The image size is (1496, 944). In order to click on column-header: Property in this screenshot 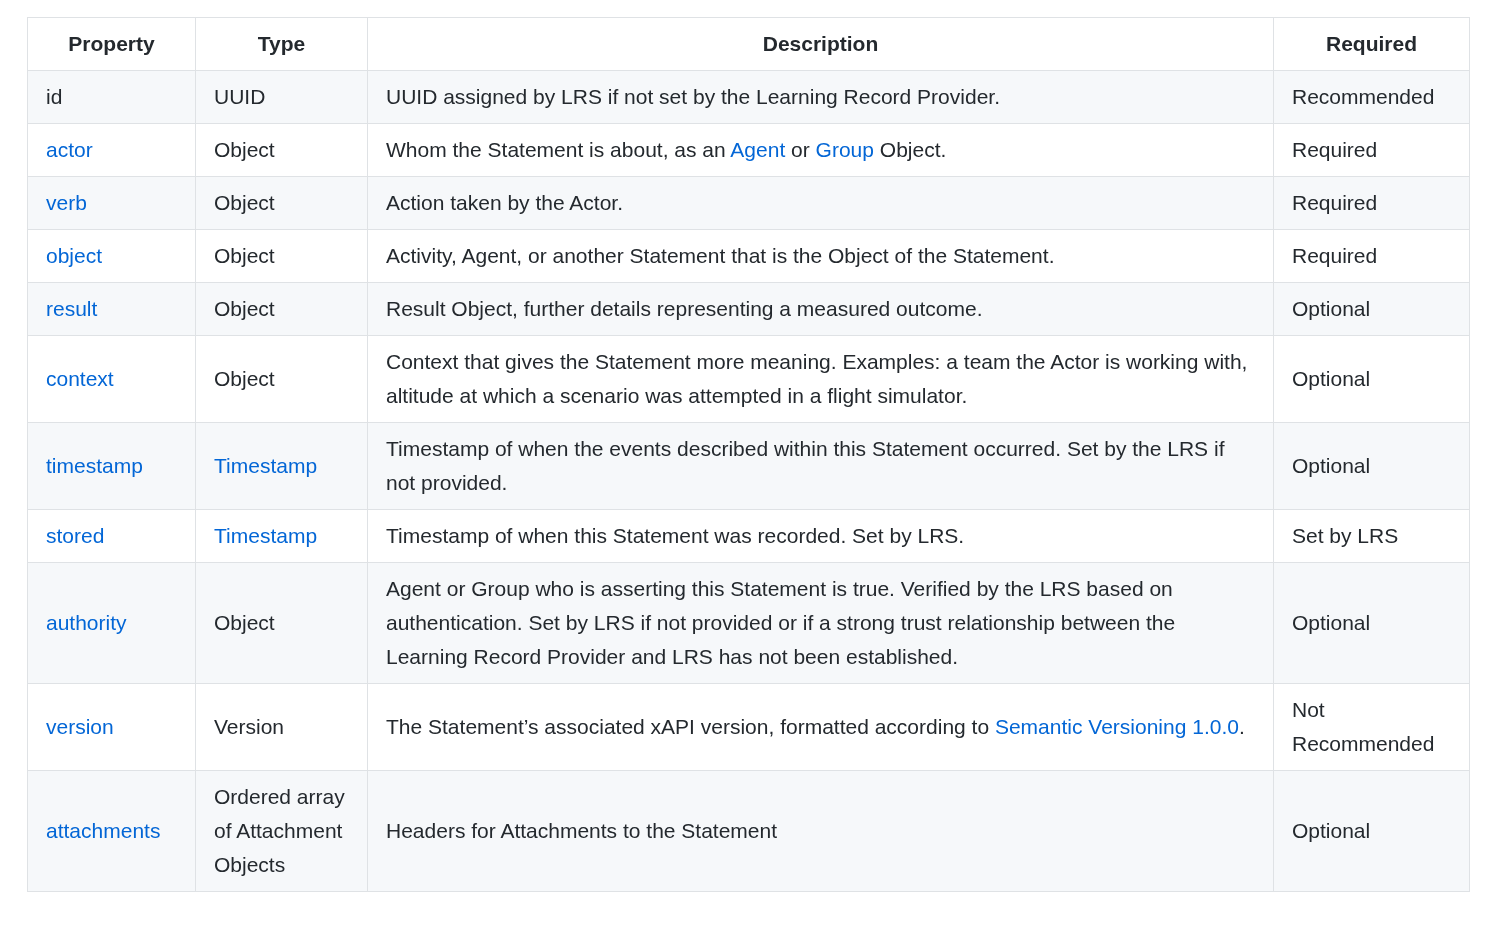, I will do `click(111, 44)`.